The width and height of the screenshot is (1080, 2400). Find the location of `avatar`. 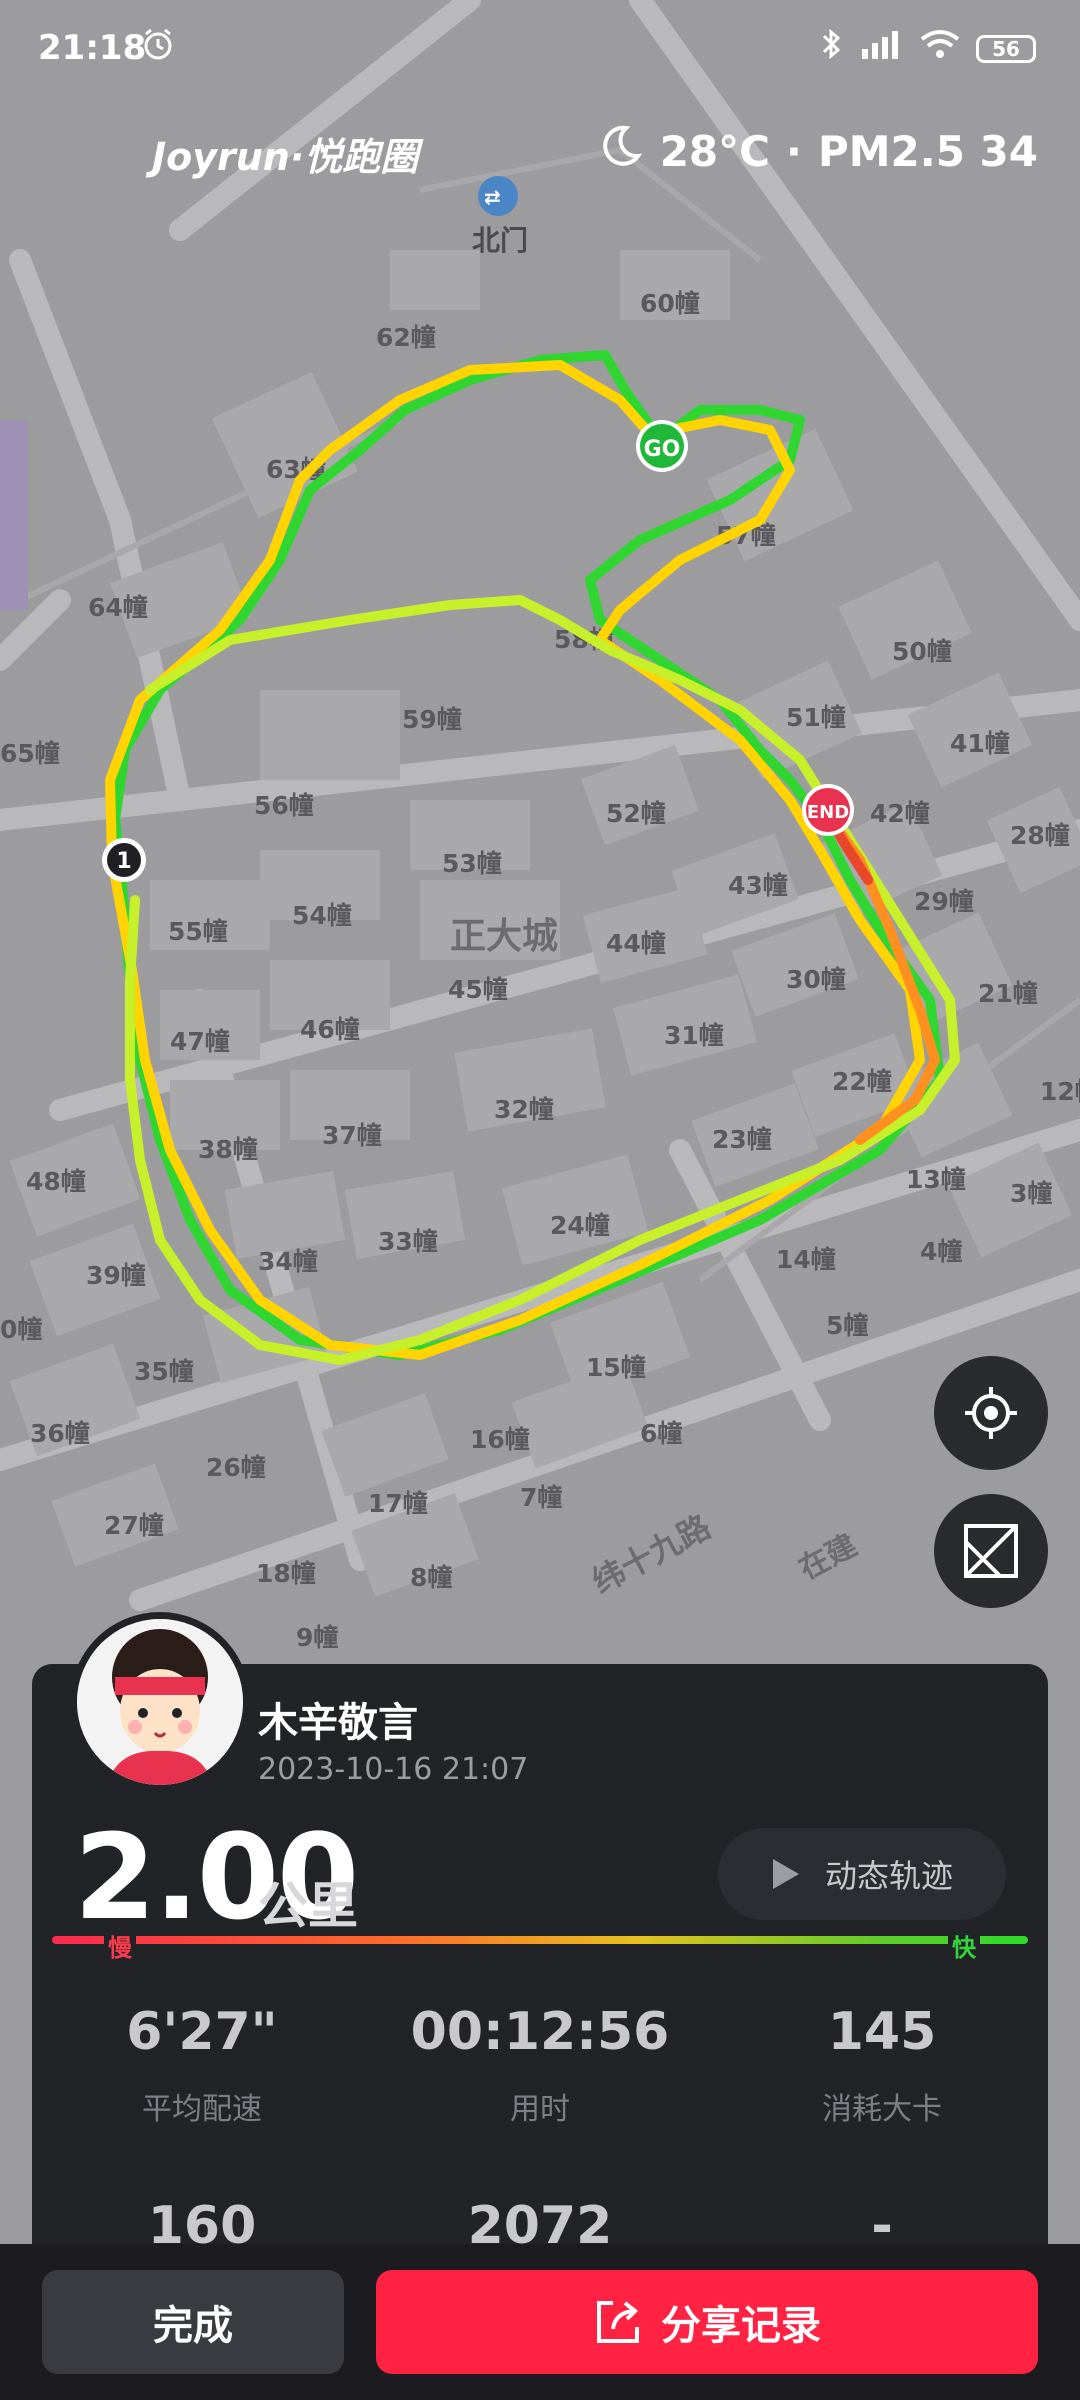

avatar is located at coordinates (160, 1702).